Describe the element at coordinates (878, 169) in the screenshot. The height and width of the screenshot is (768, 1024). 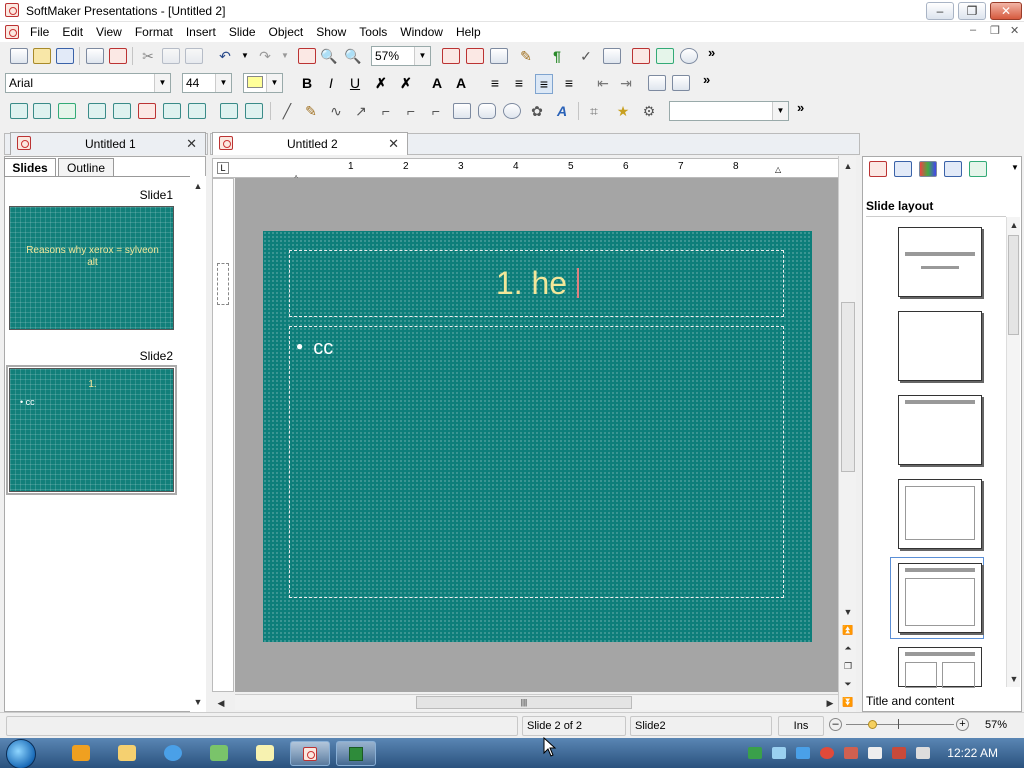
I see `slide-layout-icon` at that location.